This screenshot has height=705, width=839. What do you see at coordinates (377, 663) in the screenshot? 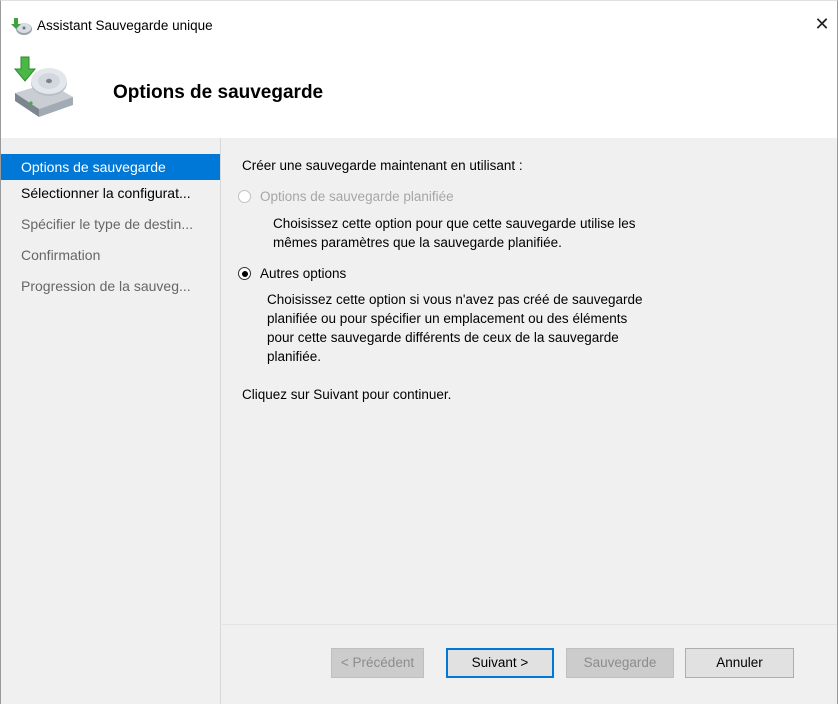
I see `previous-button: < Précédent` at bounding box center [377, 663].